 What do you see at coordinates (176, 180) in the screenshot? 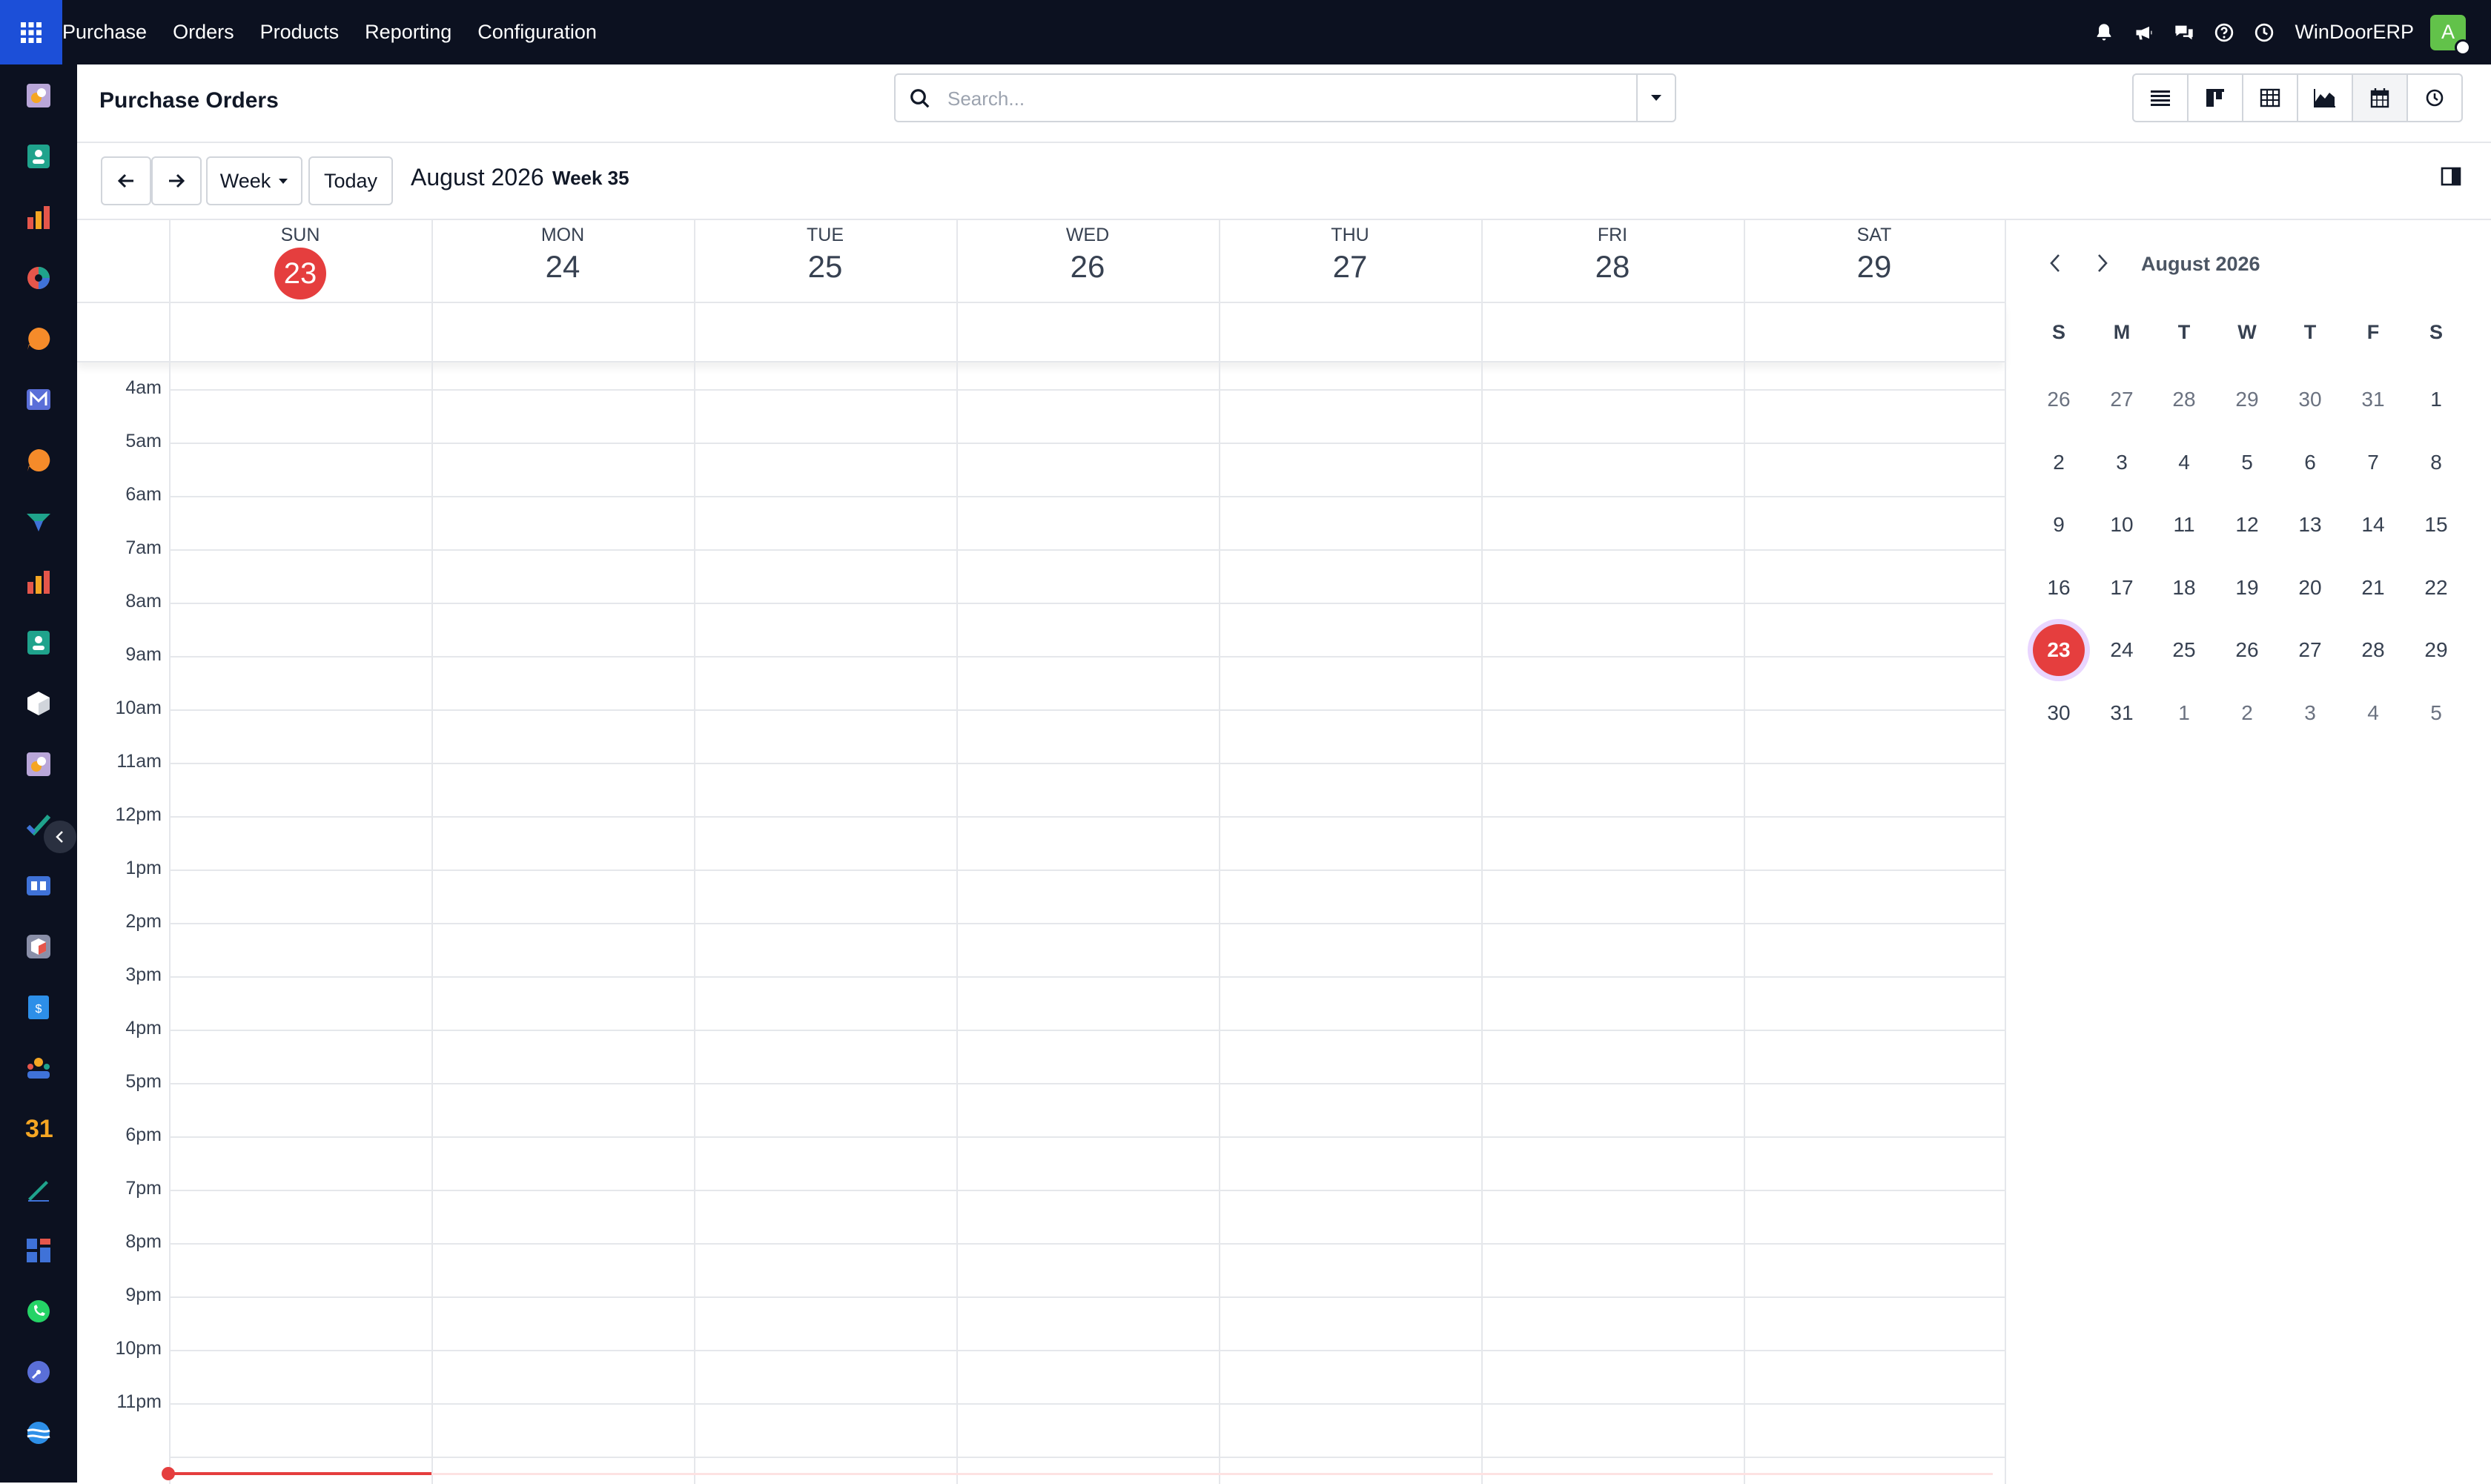
I see `next-button` at bounding box center [176, 180].